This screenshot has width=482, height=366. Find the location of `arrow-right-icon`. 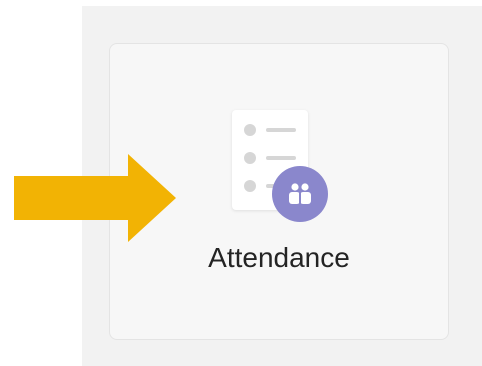

arrow-right-icon is located at coordinates (95, 198).